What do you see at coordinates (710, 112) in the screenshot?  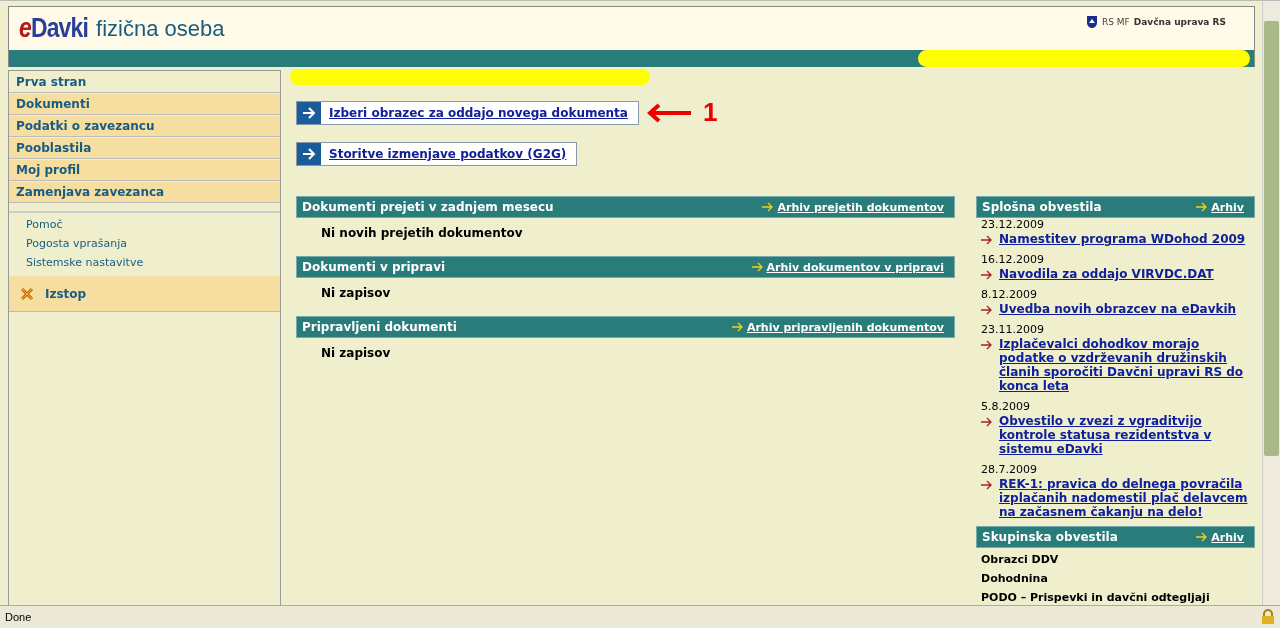 I see `annotation-number: 1` at bounding box center [710, 112].